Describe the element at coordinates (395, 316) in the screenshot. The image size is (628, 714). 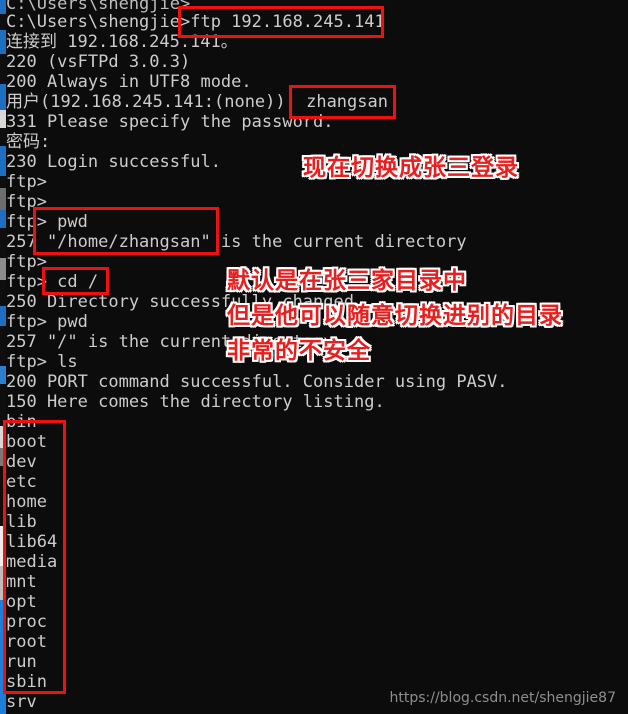
I see `annotation-can-switch: 但是他可以随意切换进别的目录` at that location.